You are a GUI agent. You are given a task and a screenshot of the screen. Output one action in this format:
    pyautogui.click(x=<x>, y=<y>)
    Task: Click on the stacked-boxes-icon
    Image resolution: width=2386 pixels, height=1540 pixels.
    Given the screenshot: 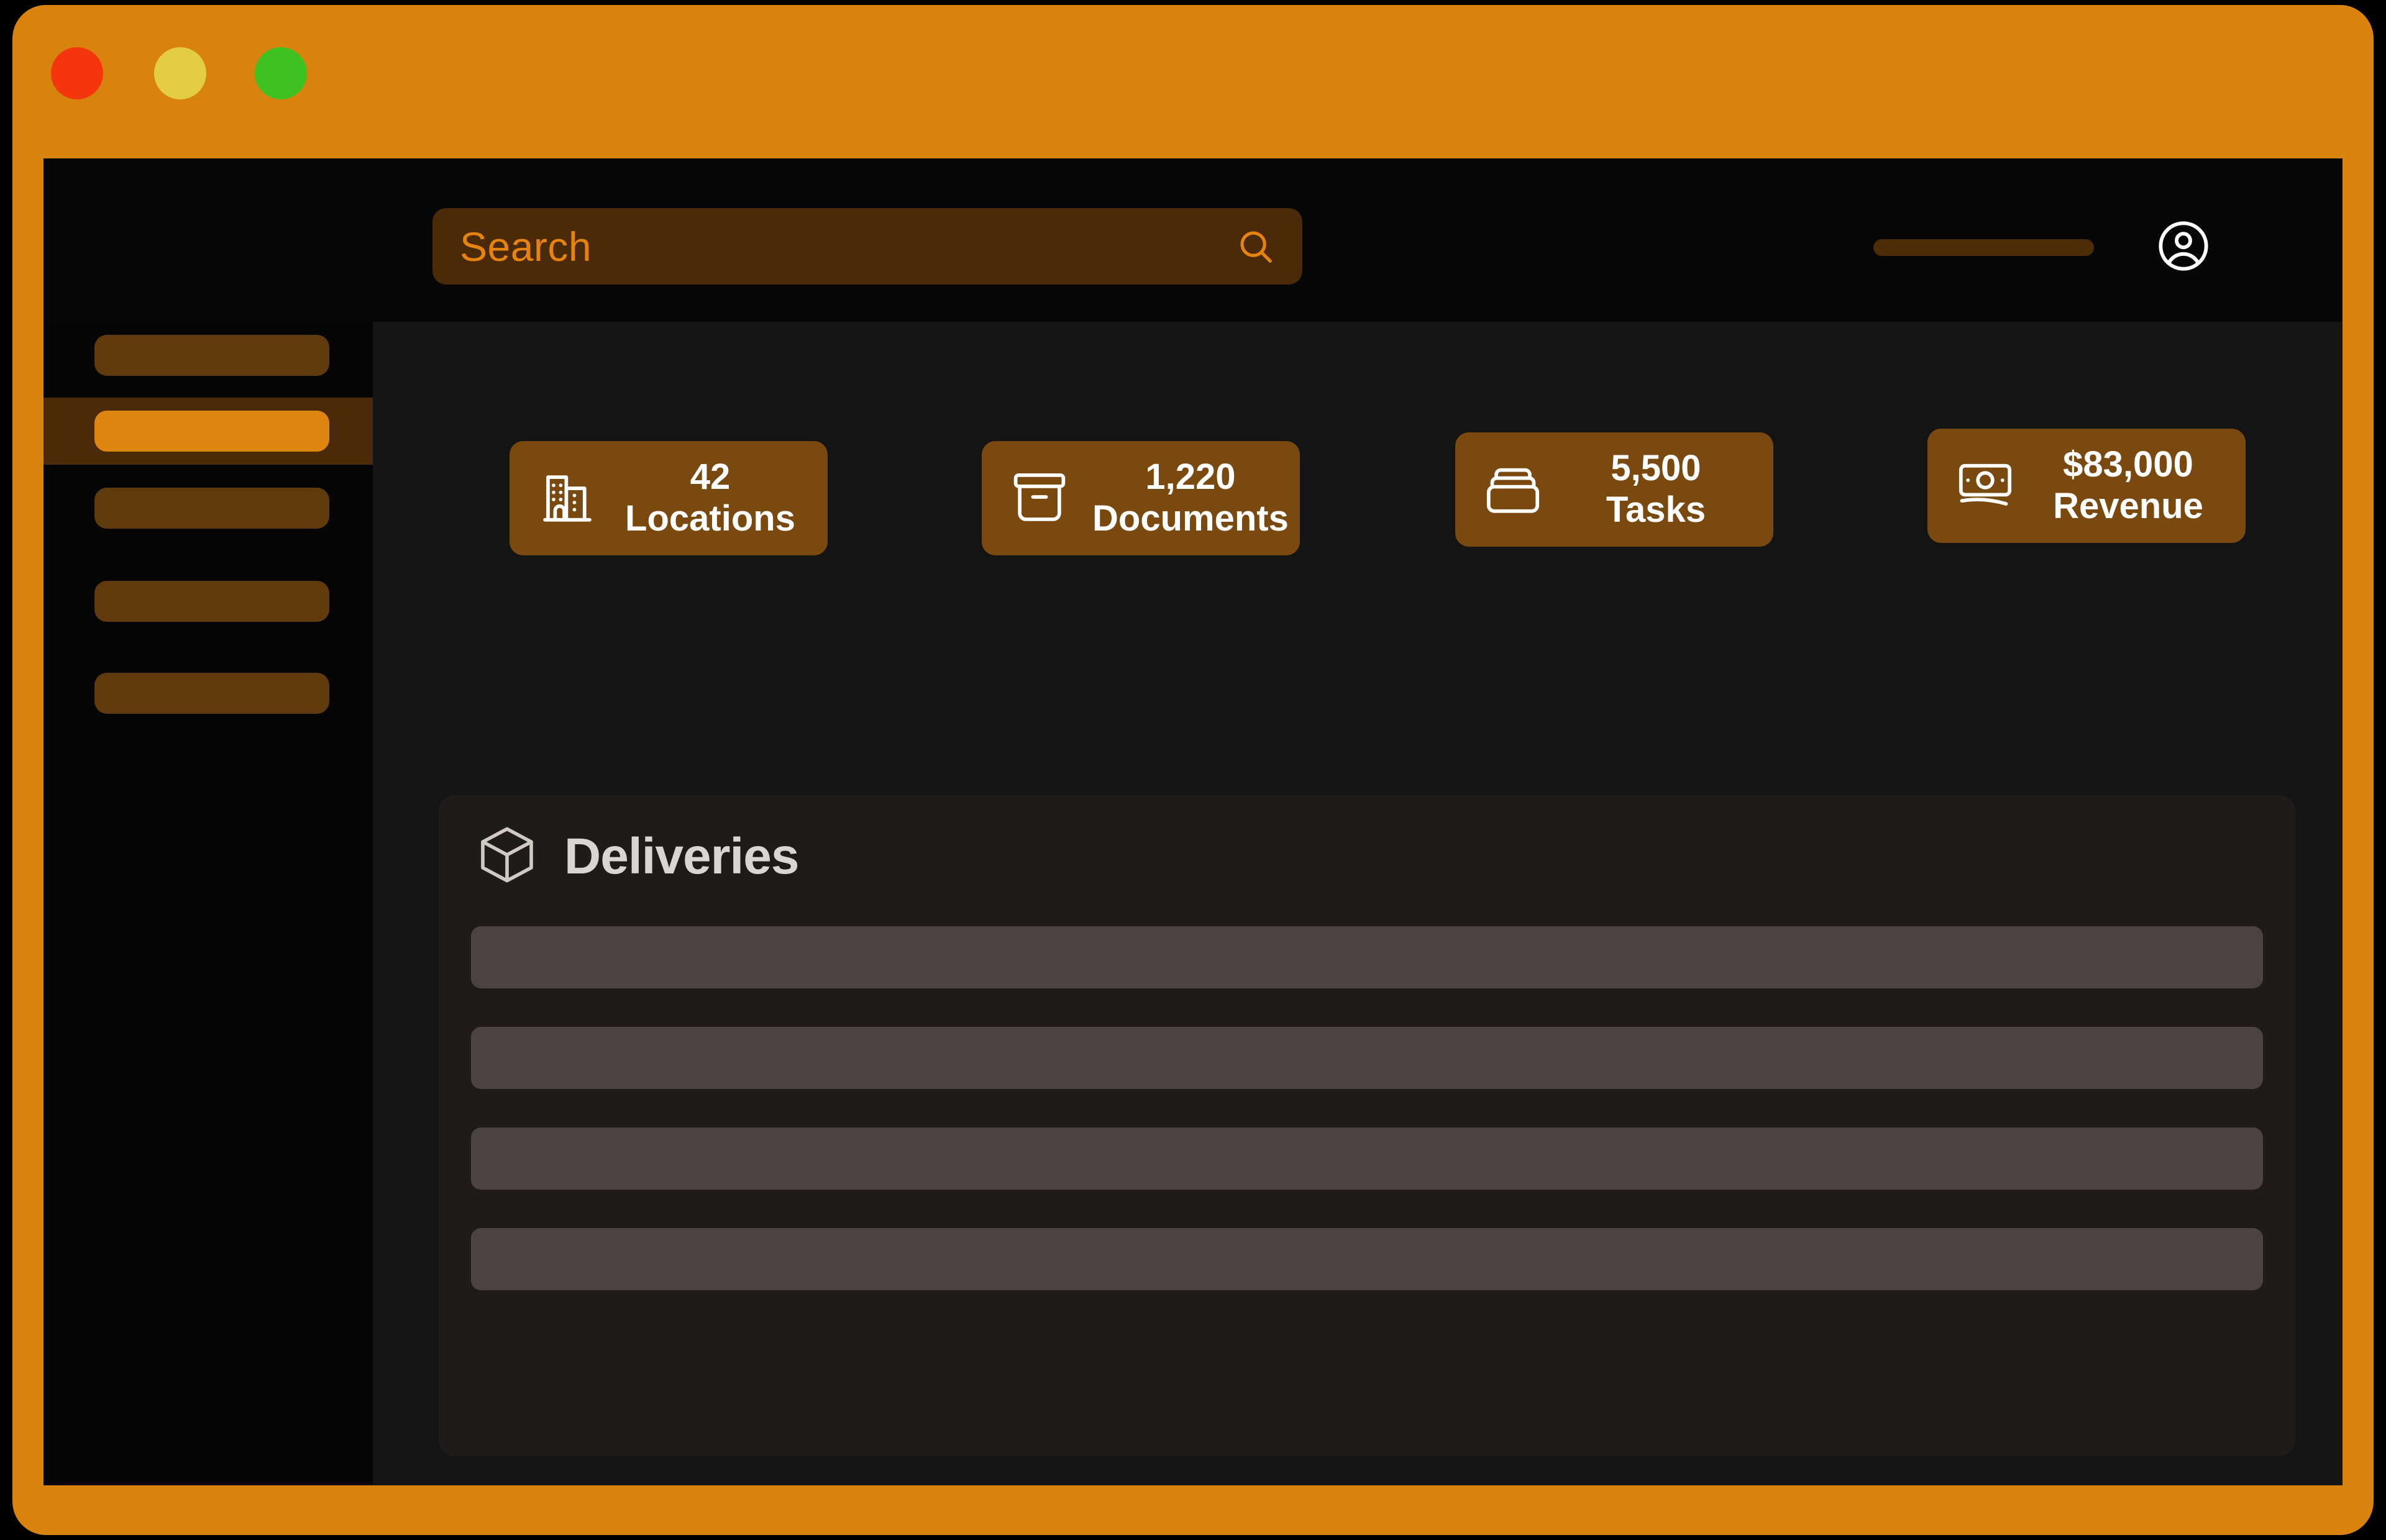 What is the action you would take?
    pyautogui.click(x=1513, y=490)
    